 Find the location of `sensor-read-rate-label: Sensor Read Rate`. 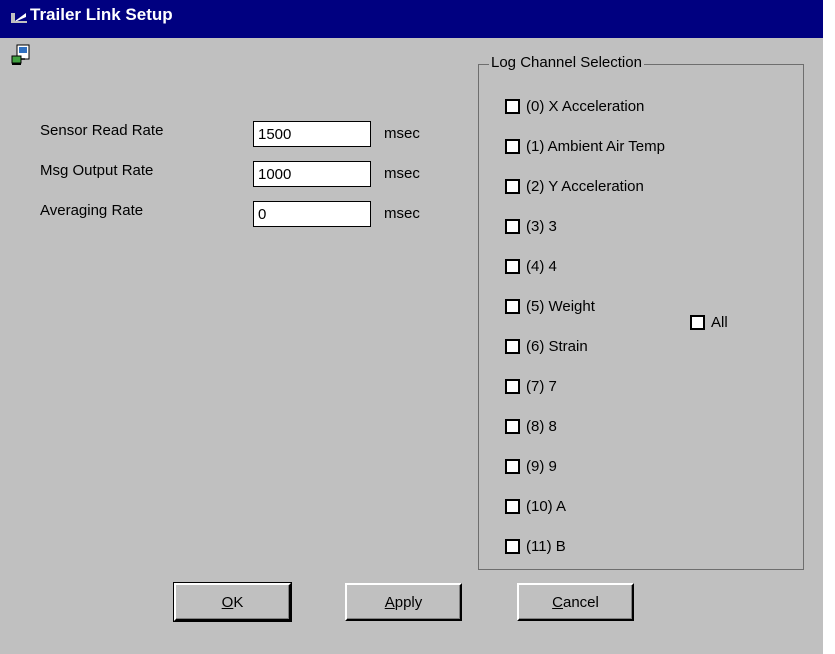

sensor-read-rate-label: Sensor Read Rate is located at coordinates (102, 130).